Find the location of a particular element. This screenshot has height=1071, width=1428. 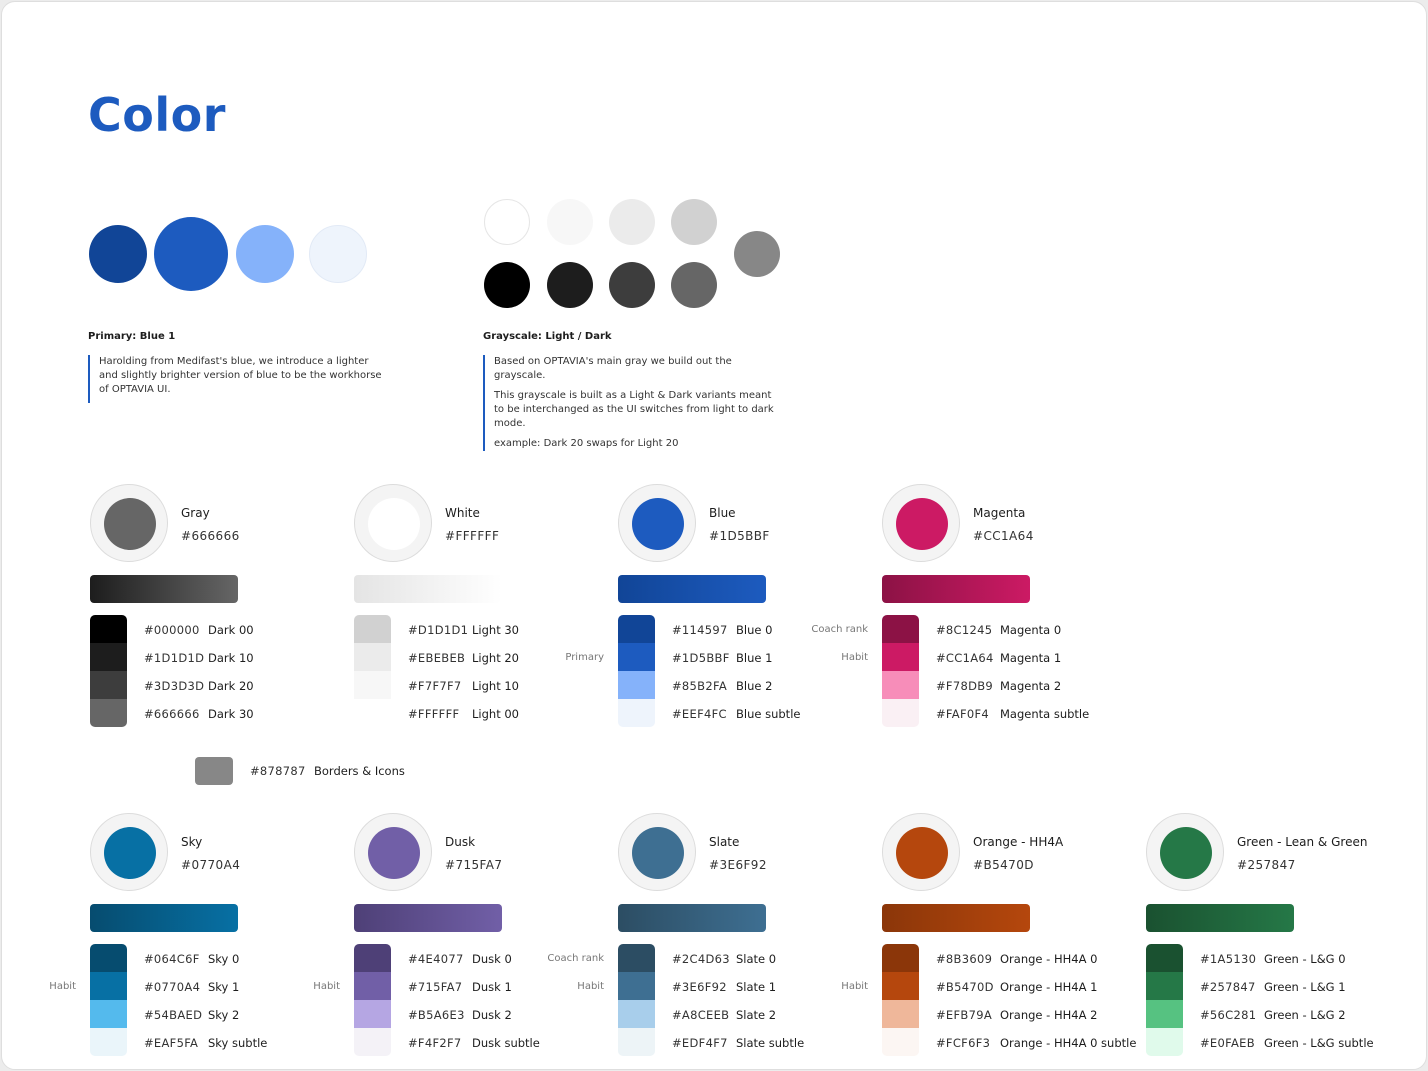

swatch-row-name: Orange - HH4A 2 is located at coordinates (1049, 1015).